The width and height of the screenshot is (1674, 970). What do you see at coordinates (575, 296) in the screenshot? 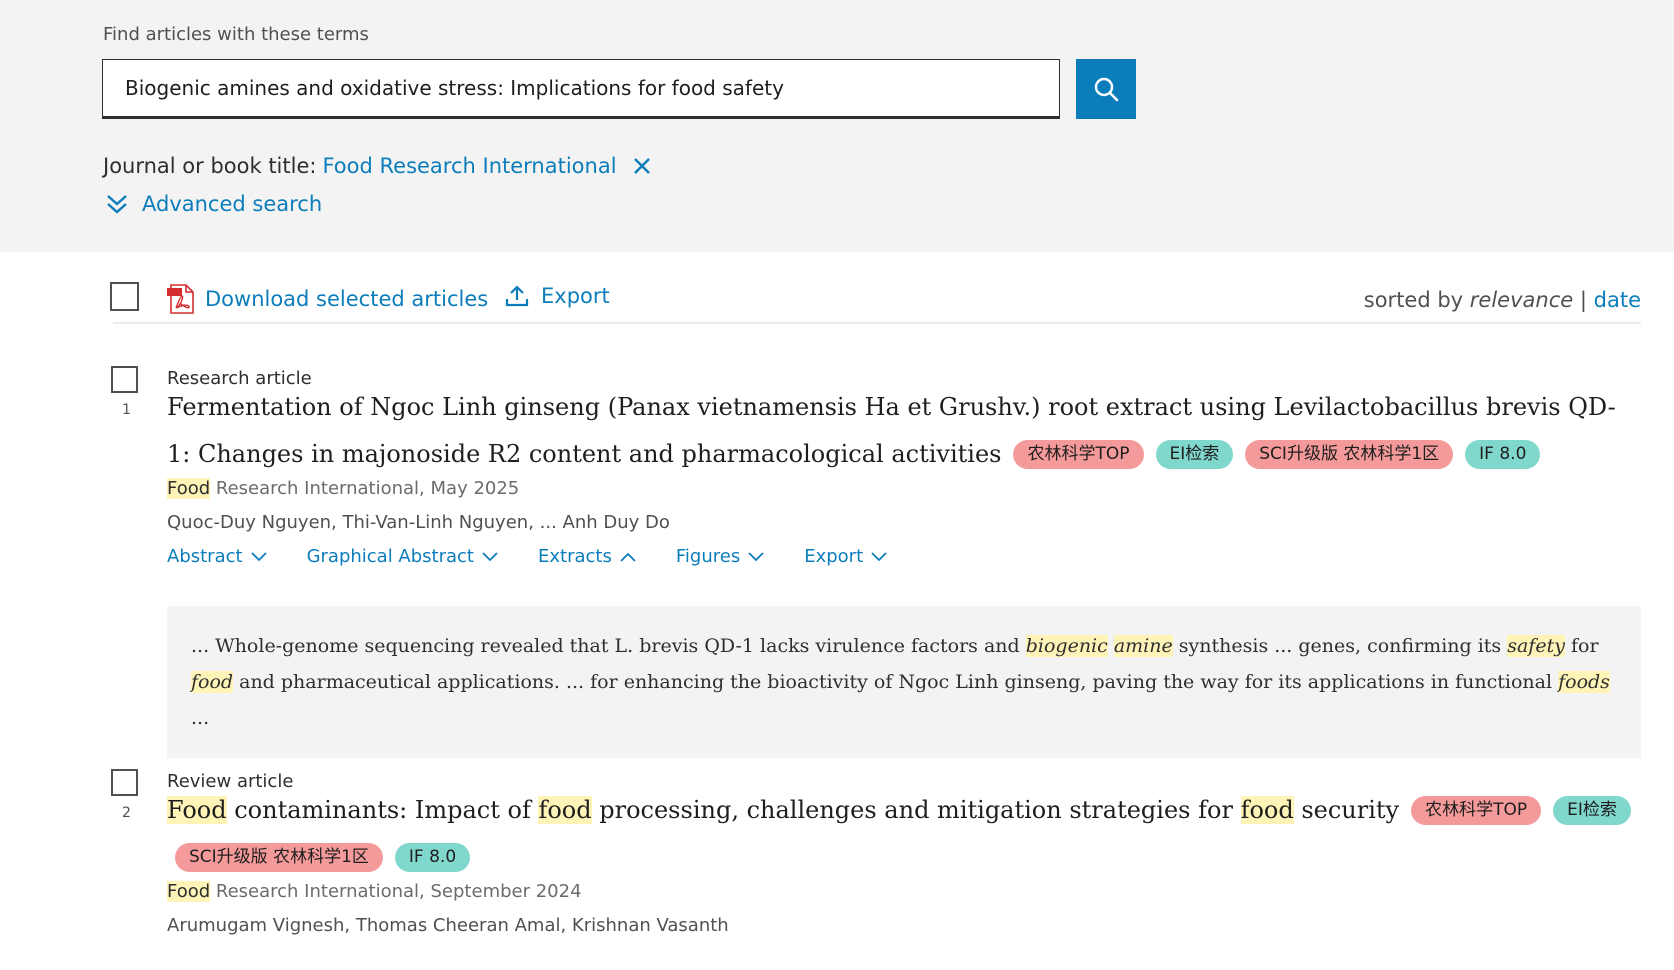
I see `export-label: Export` at bounding box center [575, 296].